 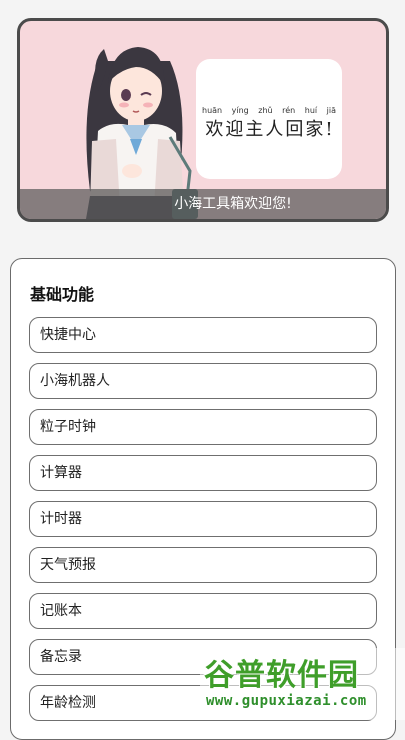 What do you see at coordinates (289, 110) in the screenshot?
I see `pinyin-syllable: rén` at bounding box center [289, 110].